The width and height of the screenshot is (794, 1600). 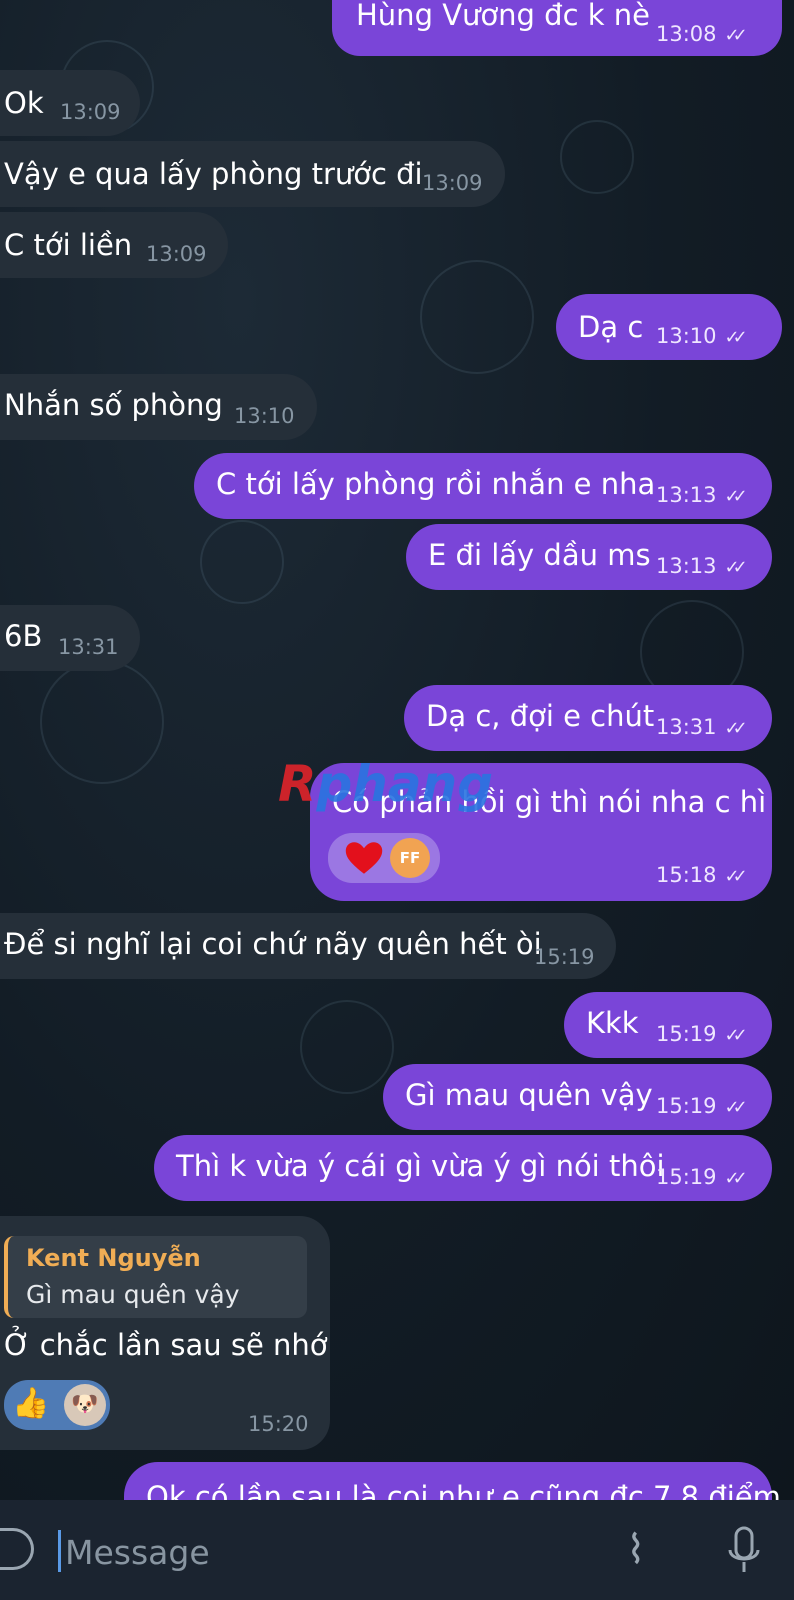 I want to click on message-text: Gì mau quên vậy, so click(x=529, y=1095).